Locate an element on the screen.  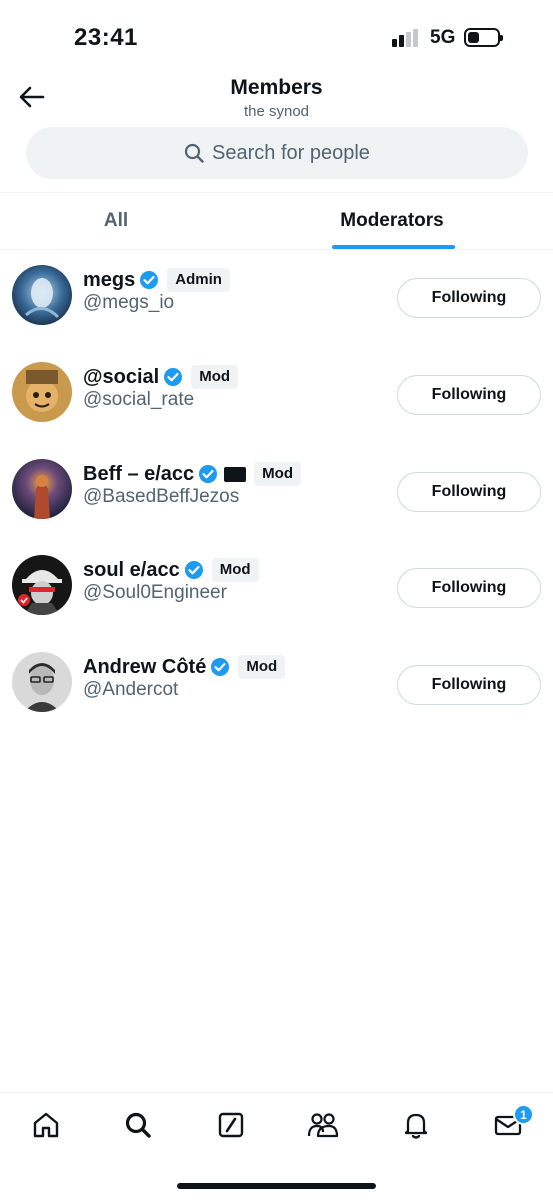
tab-moderators: Moderators is located at coordinates (392, 221).